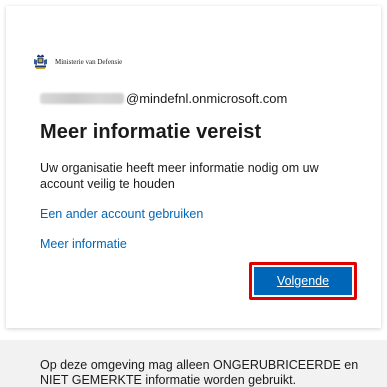 The width and height of the screenshot is (387, 387). I want to click on next-button: Volgende, so click(303, 281).